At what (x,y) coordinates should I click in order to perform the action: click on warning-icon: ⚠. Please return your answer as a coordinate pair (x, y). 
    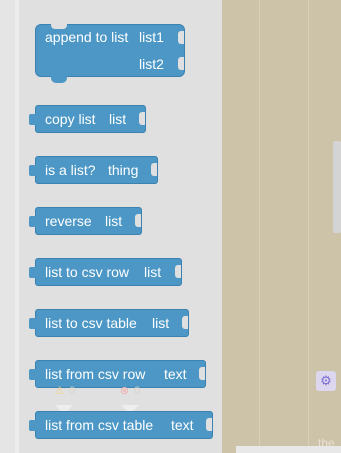
    Looking at the image, I should click on (59, 391).